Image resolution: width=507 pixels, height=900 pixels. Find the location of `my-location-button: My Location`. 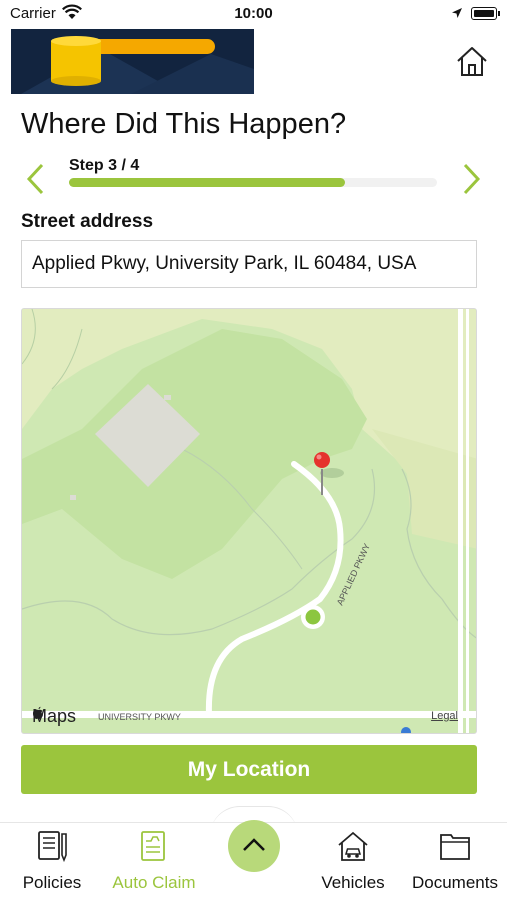

my-location-button: My Location is located at coordinates (249, 769).